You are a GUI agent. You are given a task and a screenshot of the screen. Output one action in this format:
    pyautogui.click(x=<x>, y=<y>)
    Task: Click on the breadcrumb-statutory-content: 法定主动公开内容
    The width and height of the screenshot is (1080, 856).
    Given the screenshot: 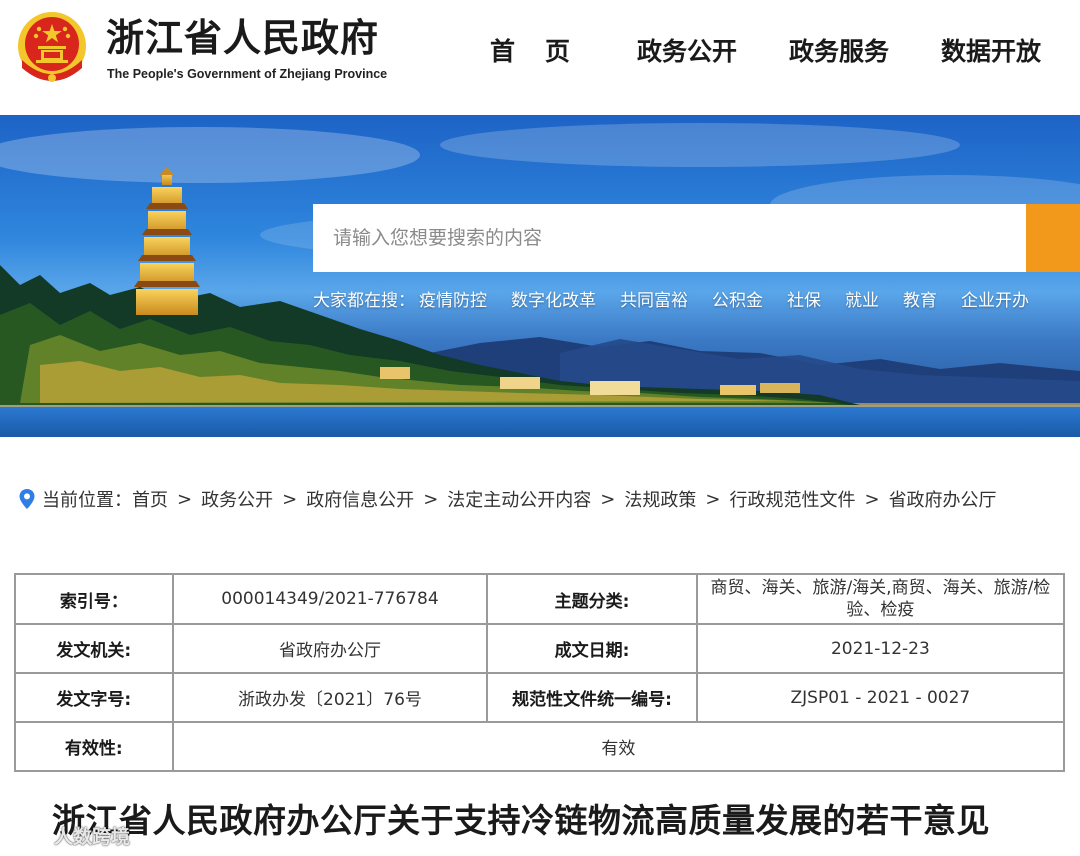 What is the action you would take?
    pyautogui.click(x=519, y=499)
    